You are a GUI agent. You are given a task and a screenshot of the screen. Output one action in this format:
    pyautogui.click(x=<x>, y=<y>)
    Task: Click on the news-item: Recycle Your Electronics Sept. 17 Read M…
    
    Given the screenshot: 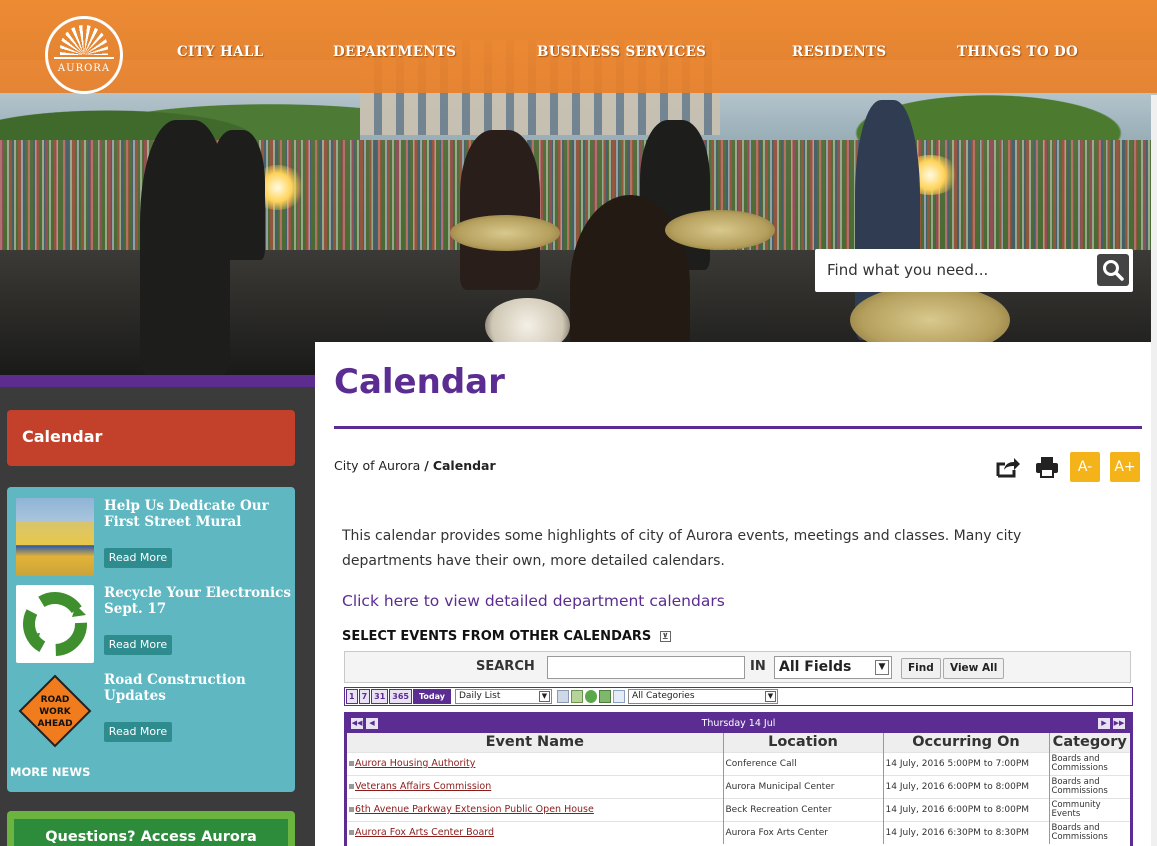 What is the action you would take?
    pyautogui.click(x=153, y=625)
    